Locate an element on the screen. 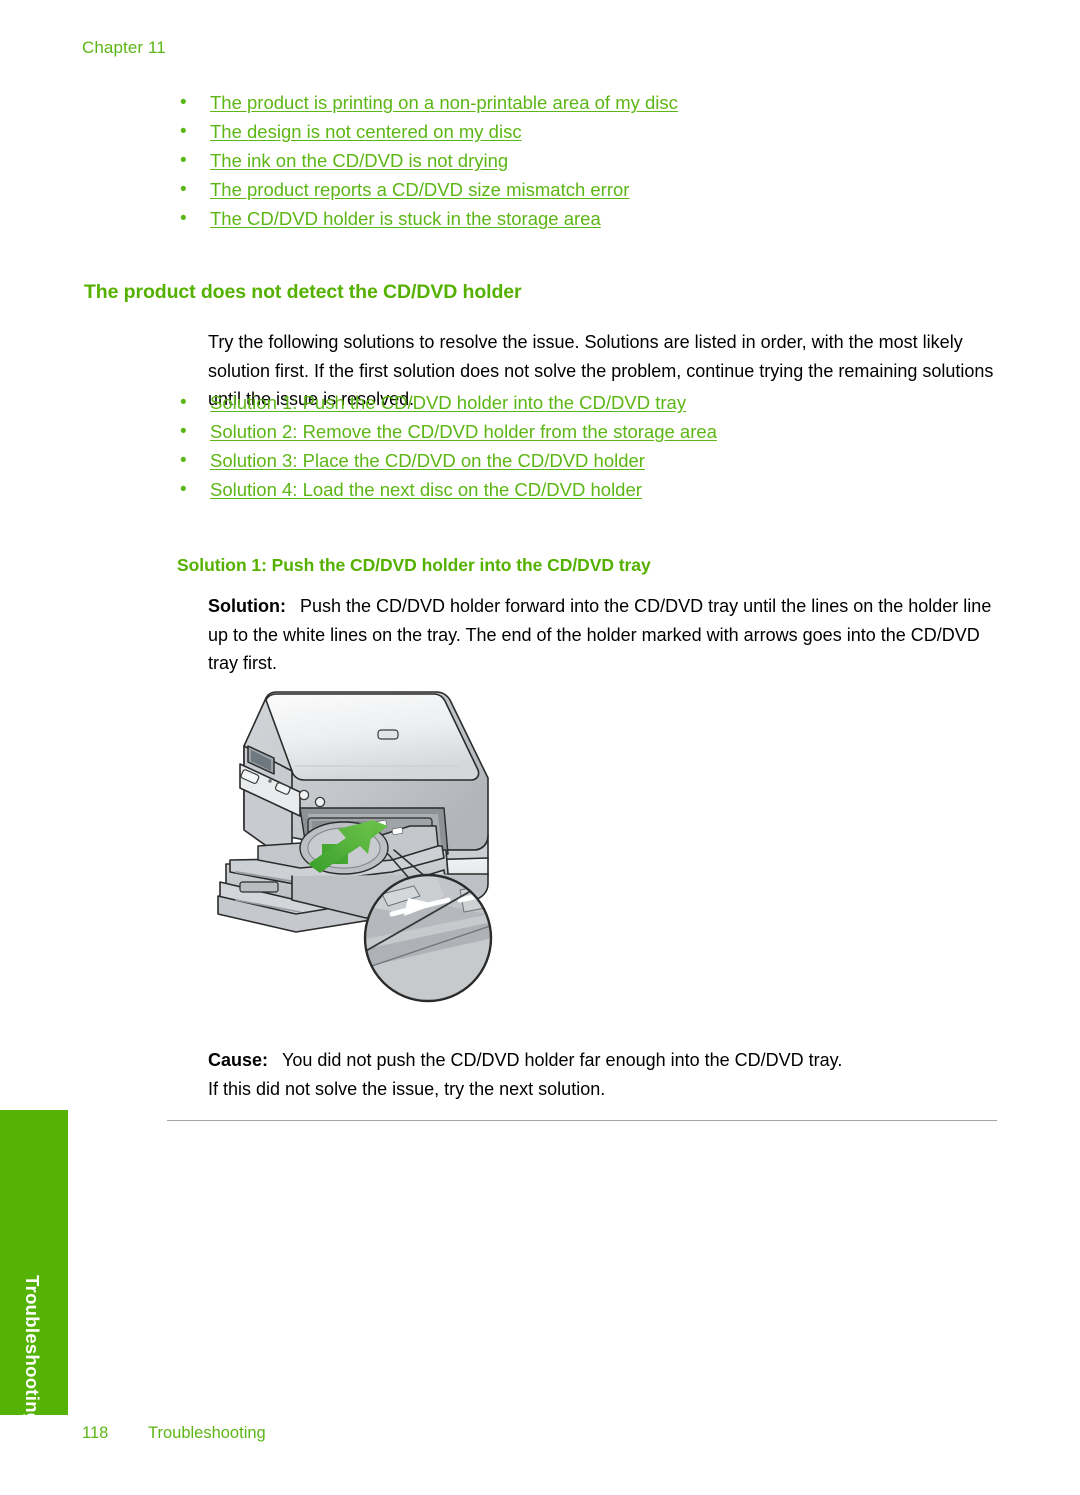 The height and width of the screenshot is (1495, 1080). side-tab-label: Troubleshooting is located at coordinates (32, 1350).